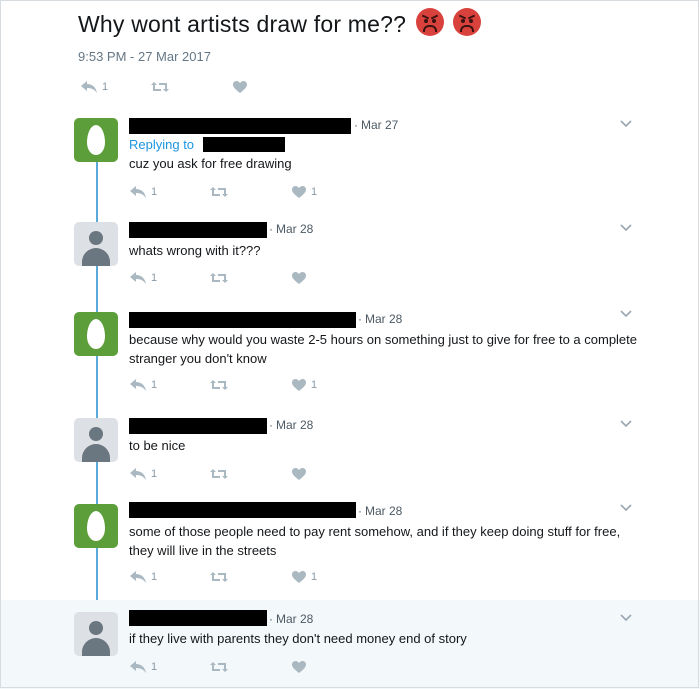  I want to click on tweet-date: · Mar 27, so click(376, 125).